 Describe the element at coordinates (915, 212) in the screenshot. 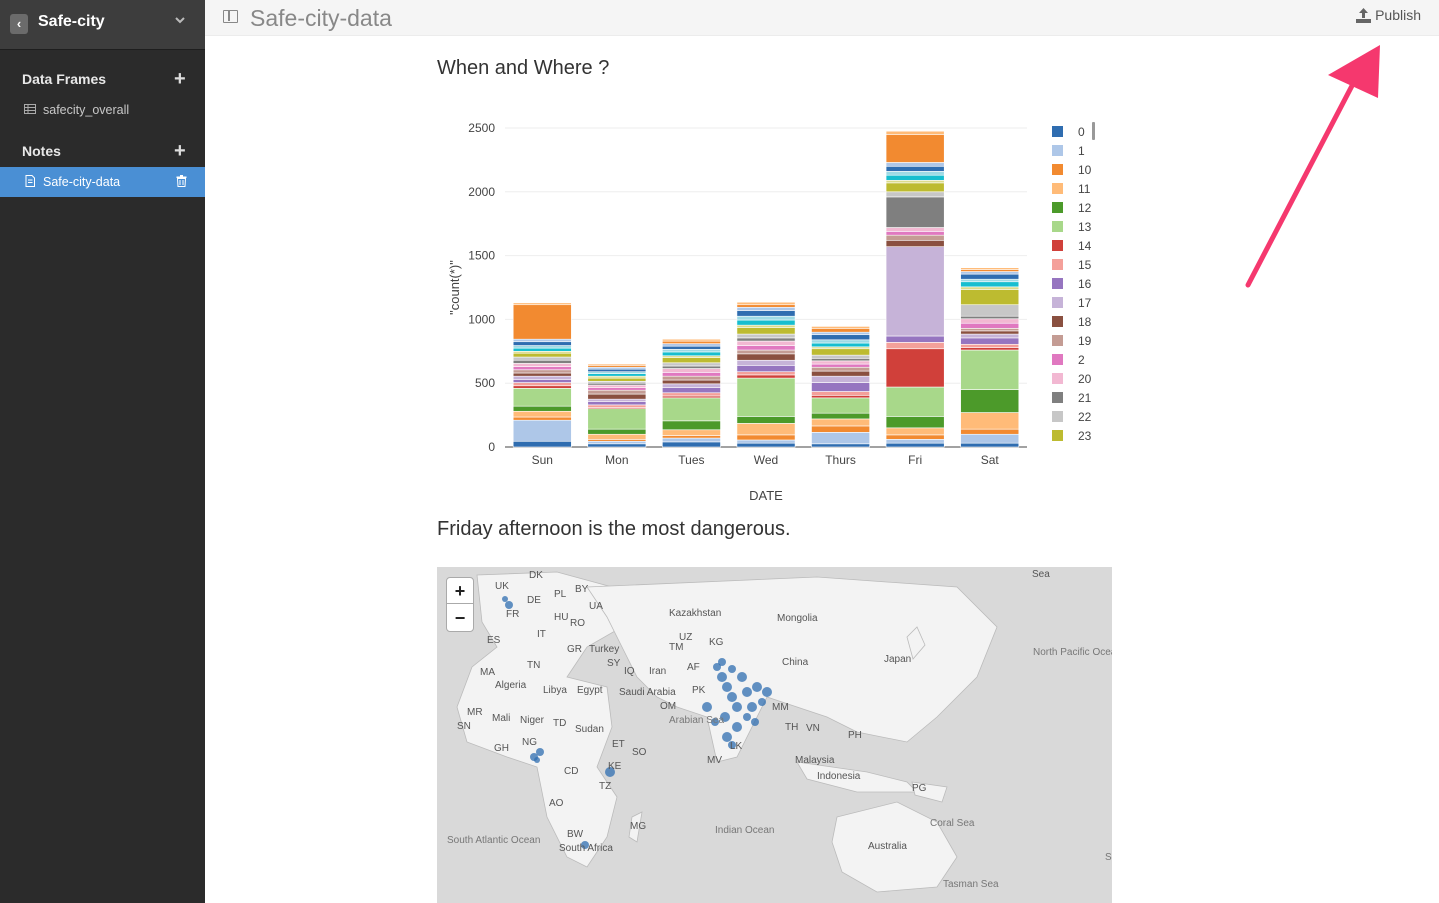

I see `bar-segment-21-Fri` at that location.